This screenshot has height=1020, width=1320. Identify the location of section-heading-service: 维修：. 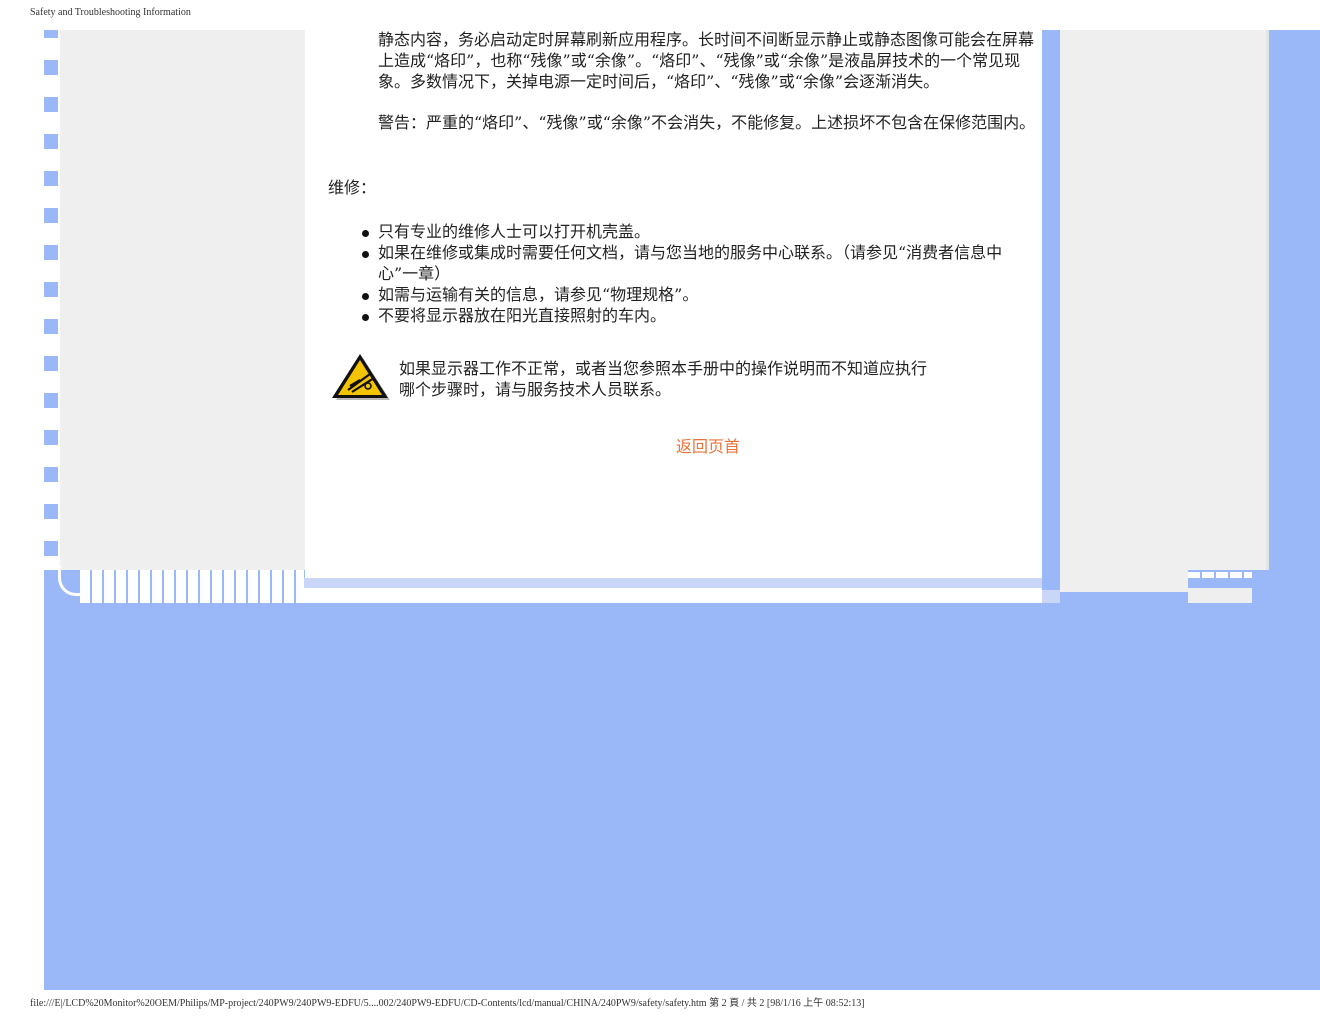
(352, 187).